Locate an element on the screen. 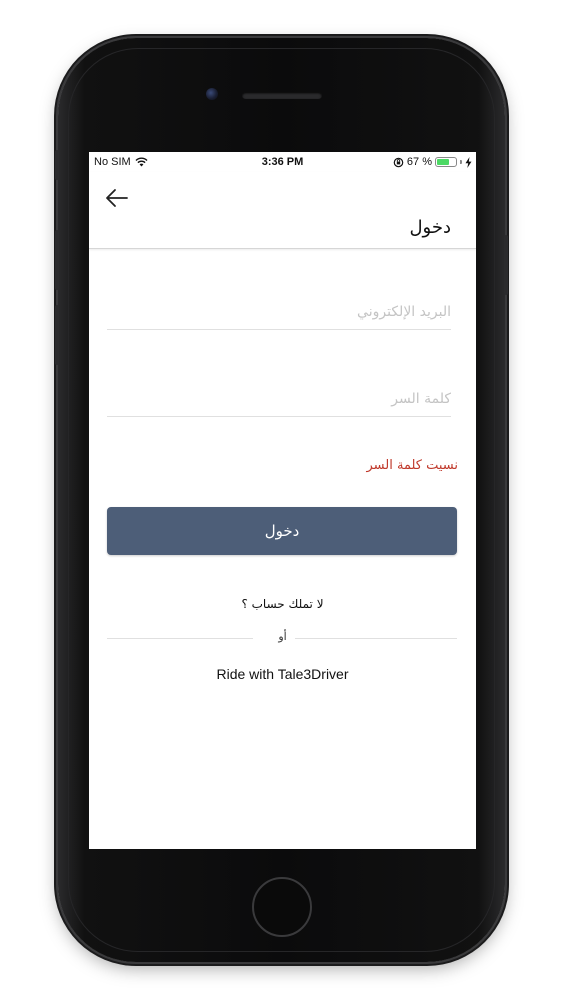  status-bar: No SIM 3:36 PM 67 % is located at coordinates (282, 162).